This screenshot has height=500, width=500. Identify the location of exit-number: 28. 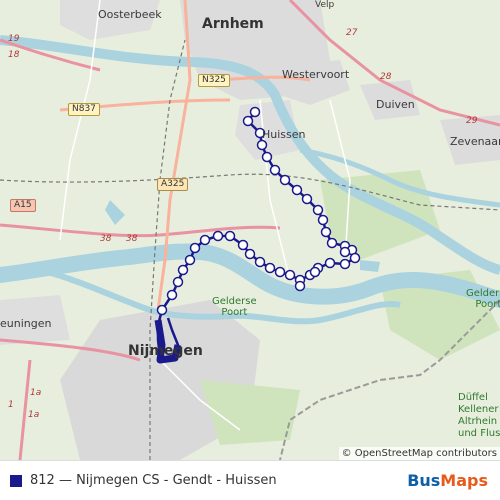
(386, 77).